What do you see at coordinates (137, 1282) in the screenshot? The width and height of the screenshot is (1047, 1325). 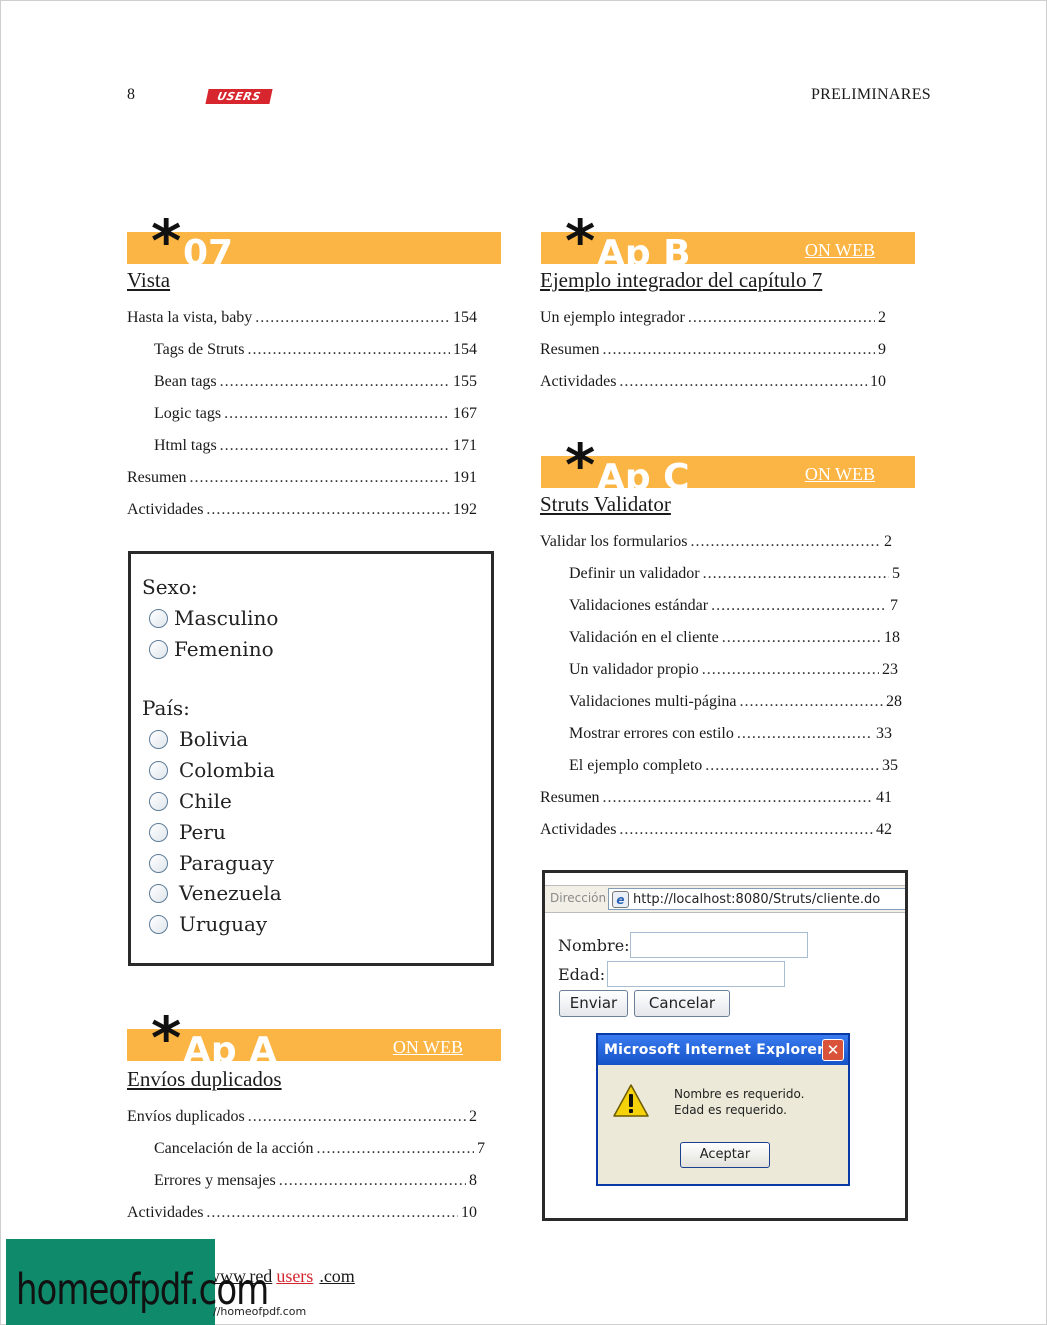 I see `watermark-badge: homeofpdf.com` at bounding box center [137, 1282].